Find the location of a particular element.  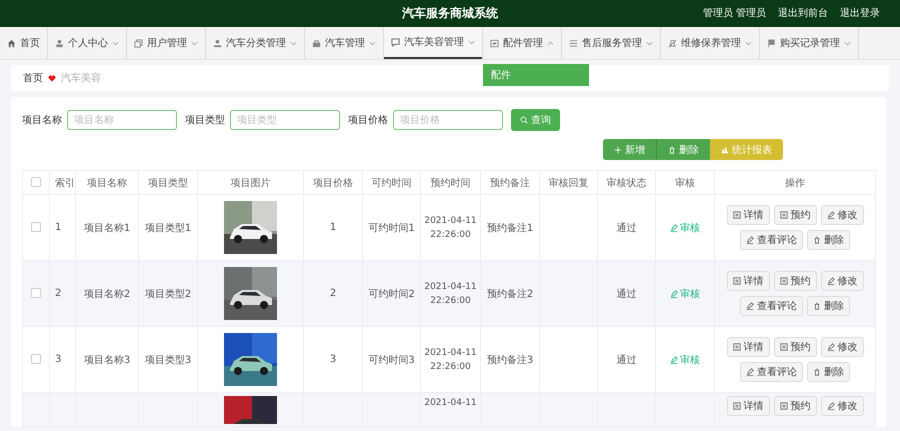

nav-tab: 首页 is located at coordinates (23, 43).